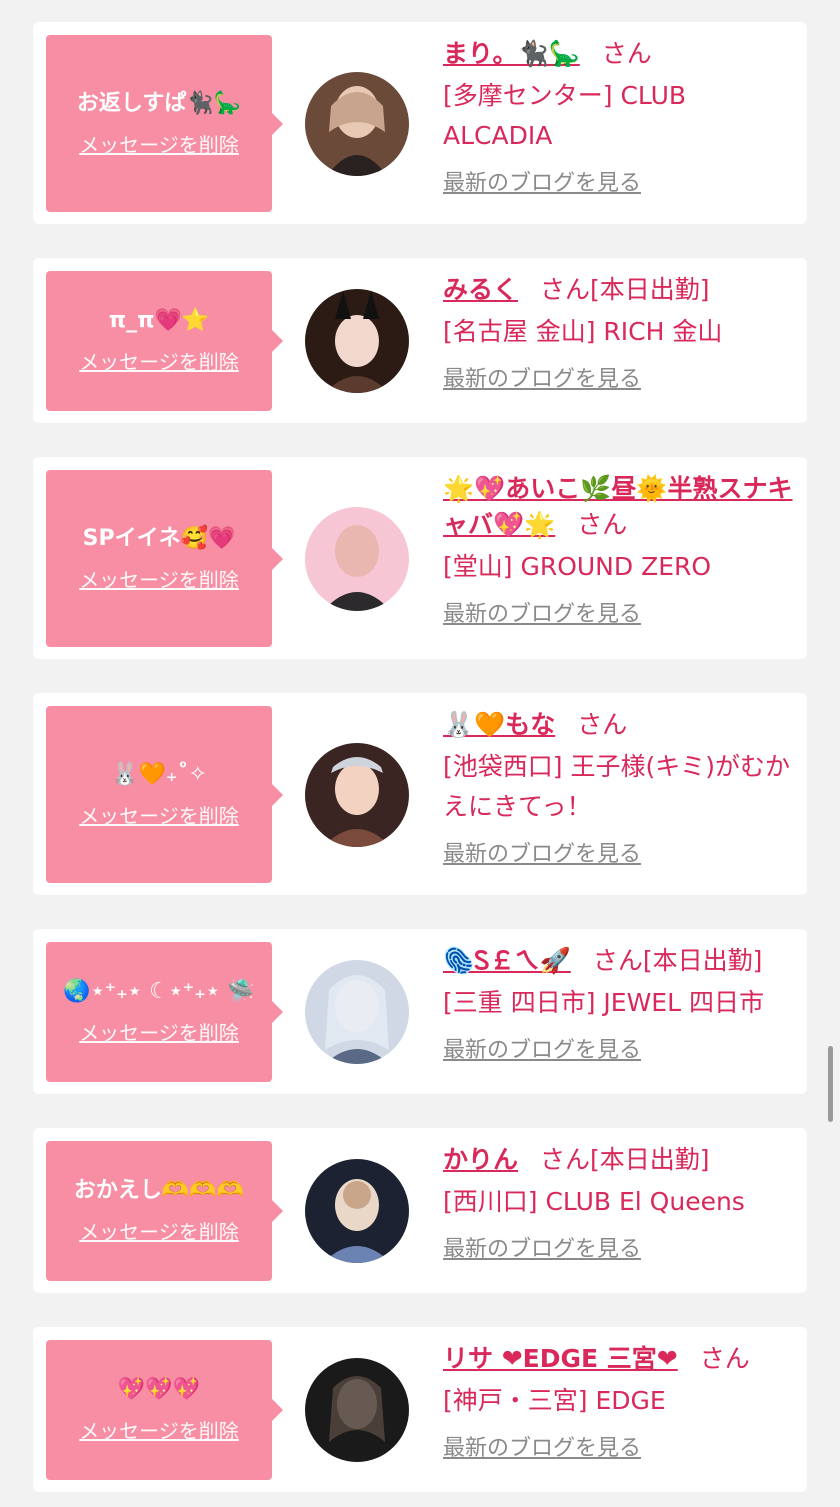 Image resolution: width=840 pixels, height=1507 pixels. Describe the element at coordinates (159, 320) in the screenshot. I see `message-text: π_π💗⭐` at that location.